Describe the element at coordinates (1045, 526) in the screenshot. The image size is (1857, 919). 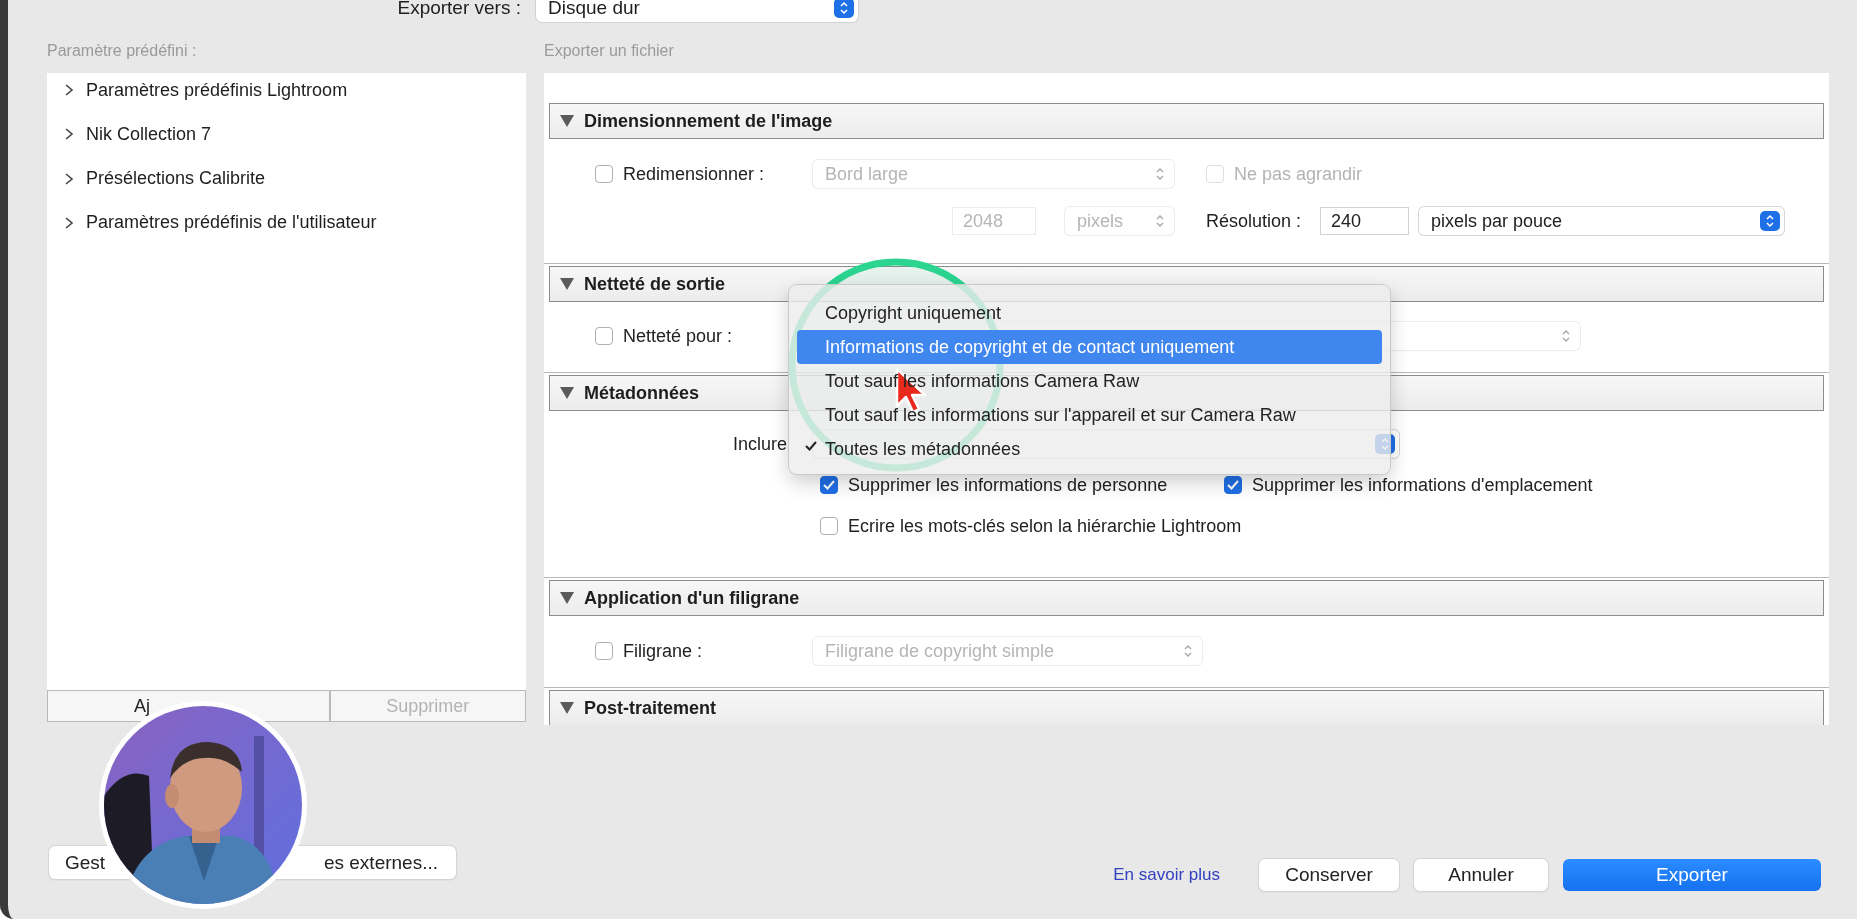
I see `checkbox-label: Ecrire les mots-clés selon la hiérarchie Lightroom` at that location.